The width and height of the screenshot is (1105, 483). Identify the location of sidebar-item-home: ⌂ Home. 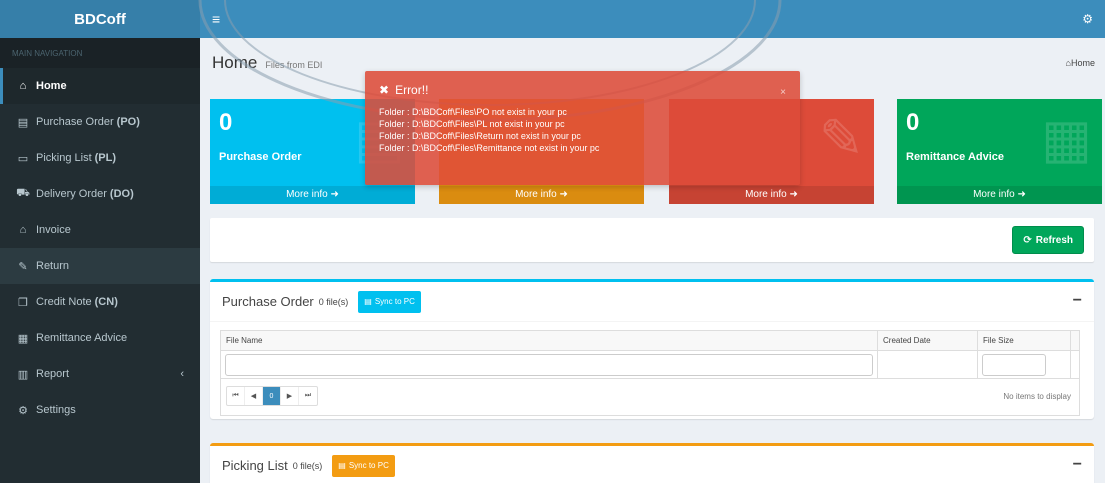
(100, 86).